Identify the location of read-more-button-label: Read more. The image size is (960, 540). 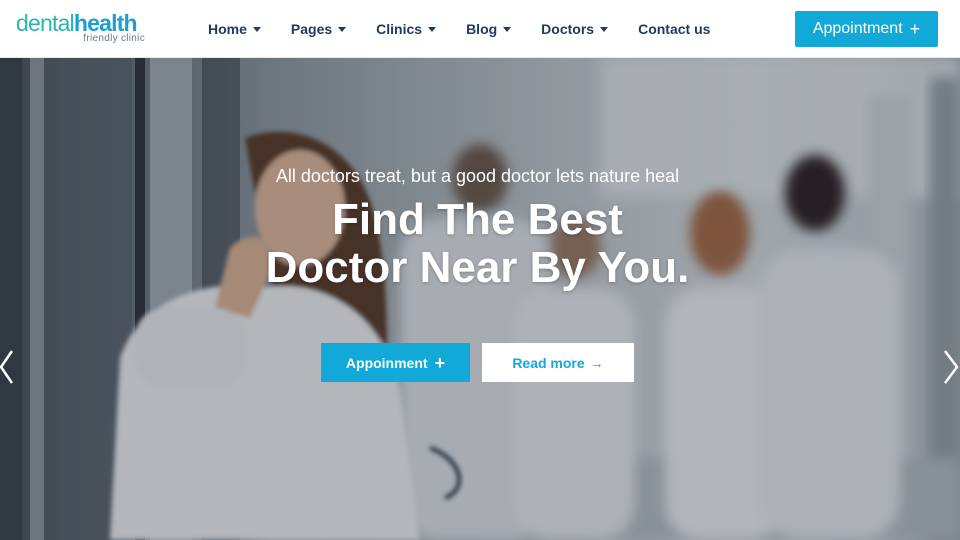
(548, 362).